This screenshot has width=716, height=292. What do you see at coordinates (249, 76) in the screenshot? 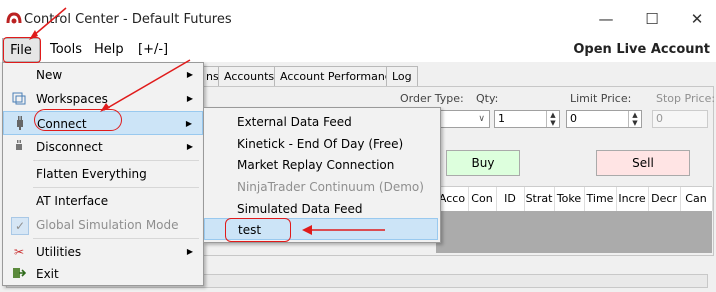
I see `tab-accounts: Accounts` at bounding box center [249, 76].